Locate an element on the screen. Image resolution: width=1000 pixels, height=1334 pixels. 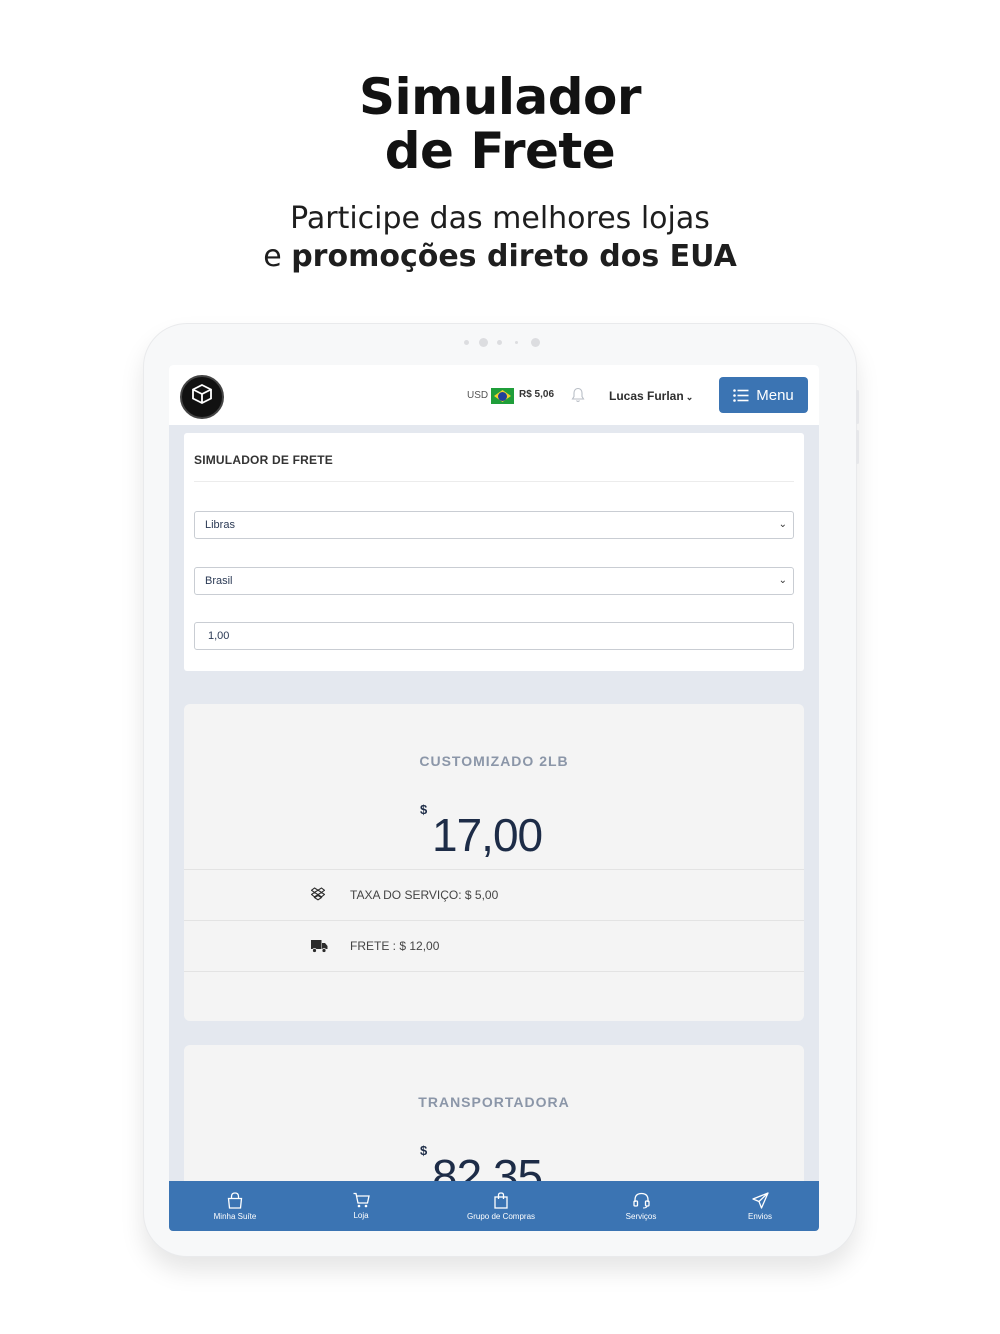
nav-servicos: Serviços is located at coordinates (641, 1206).